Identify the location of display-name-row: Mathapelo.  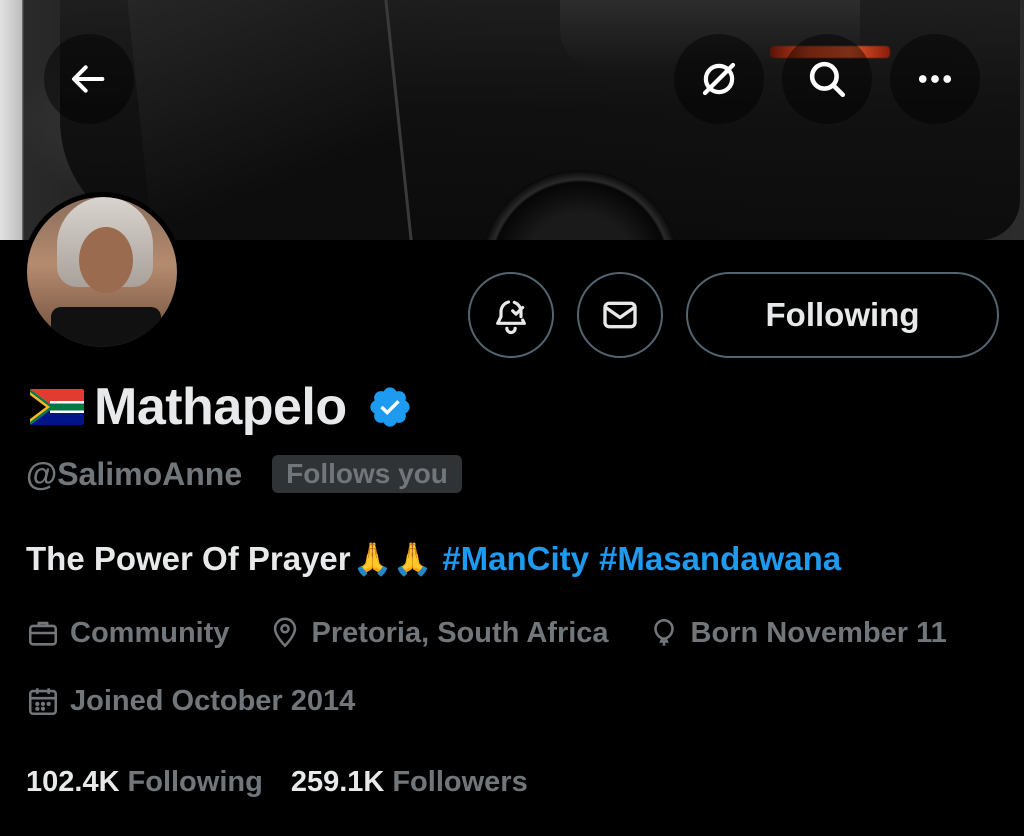
(221, 407).